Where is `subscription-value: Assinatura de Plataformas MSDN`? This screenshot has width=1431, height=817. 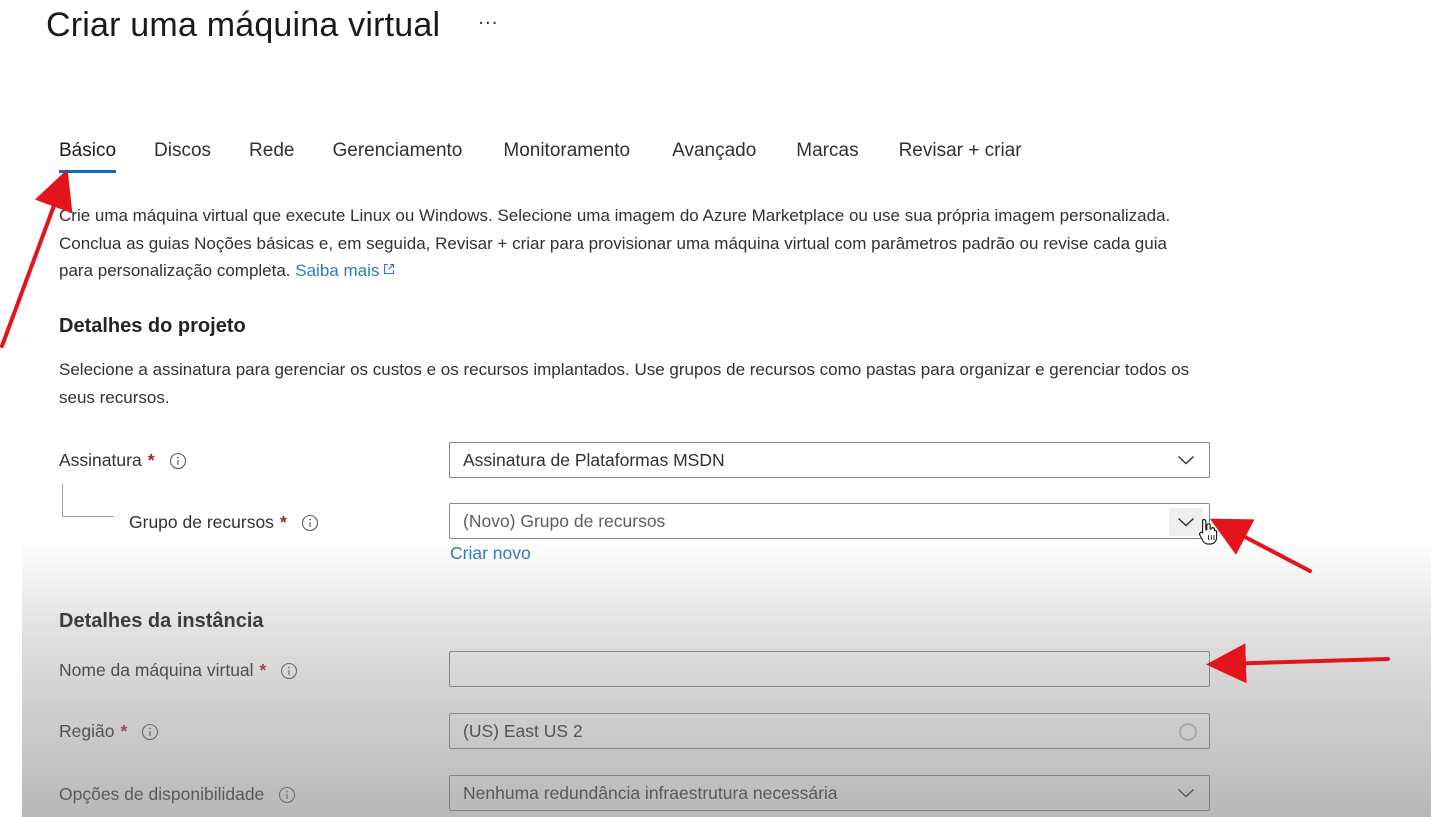
subscription-value: Assinatura de Plataformas MSDN is located at coordinates (594, 459).